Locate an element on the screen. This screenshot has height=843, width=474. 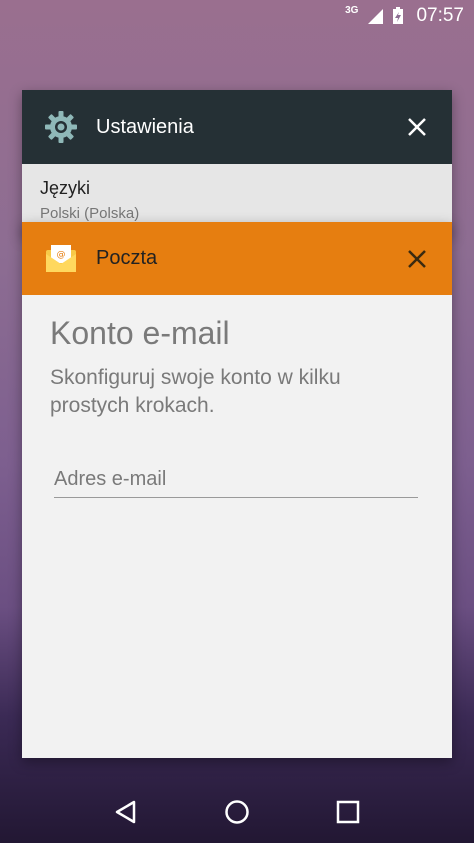
mail-envelope-icon: @ is located at coordinates (61, 258).